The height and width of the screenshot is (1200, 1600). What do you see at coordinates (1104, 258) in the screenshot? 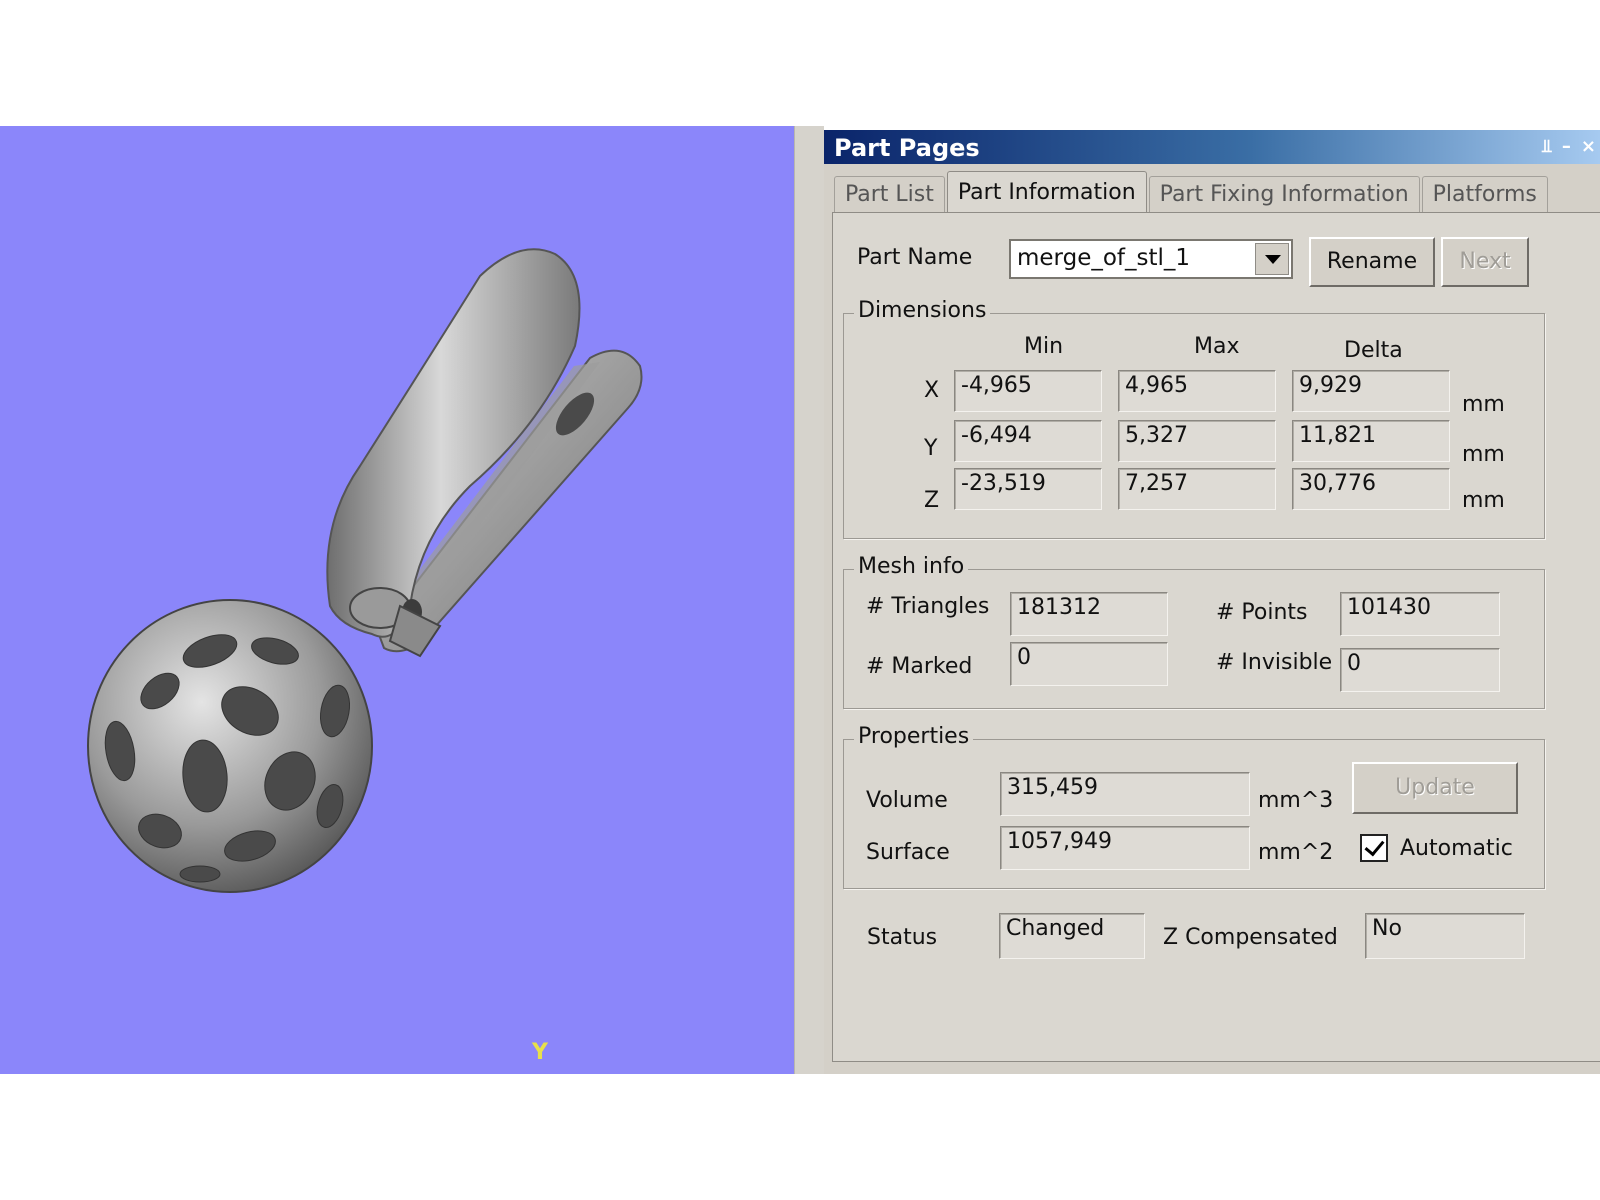
I see `part-name-value: merge_of_stl_1` at bounding box center [1104, 258].